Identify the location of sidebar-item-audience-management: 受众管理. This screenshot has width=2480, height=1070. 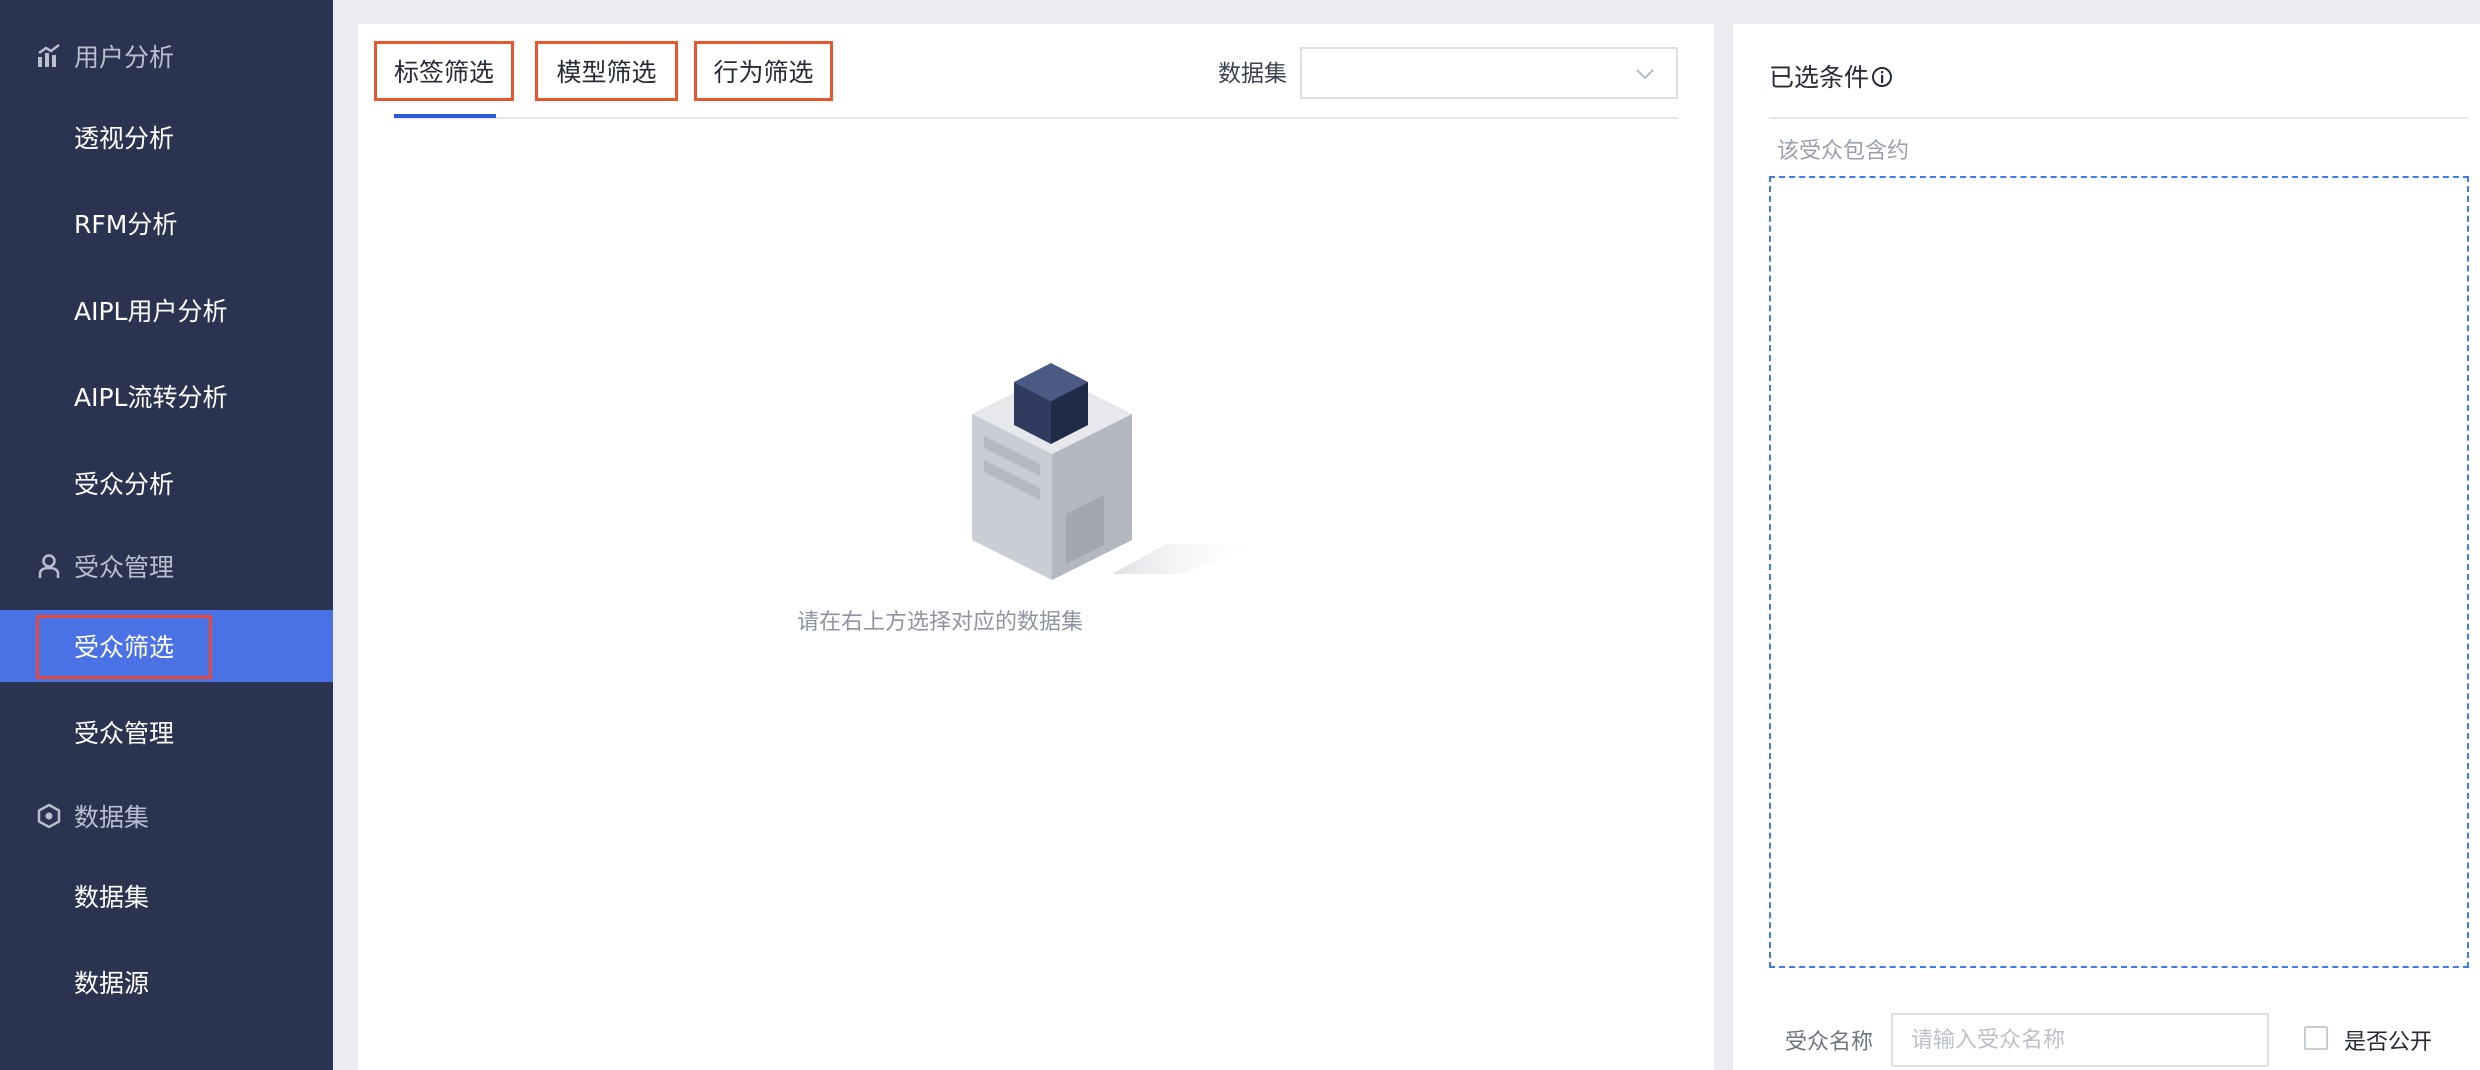
(166, 732).